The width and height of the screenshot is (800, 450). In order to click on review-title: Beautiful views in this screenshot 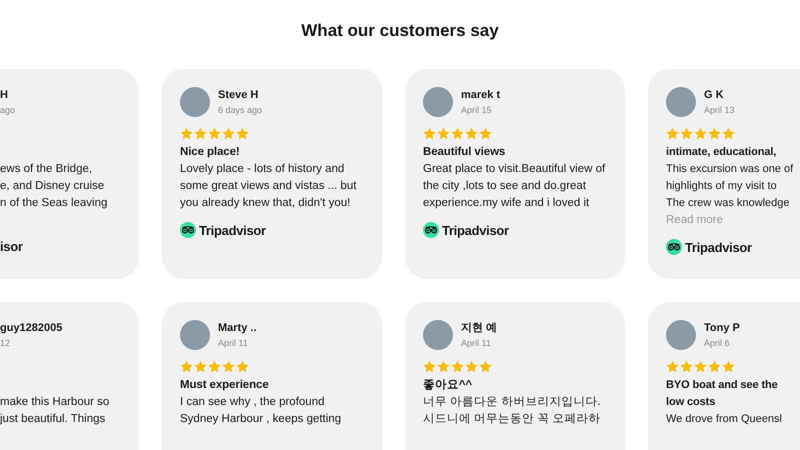, I will do `click(464, 152)`.